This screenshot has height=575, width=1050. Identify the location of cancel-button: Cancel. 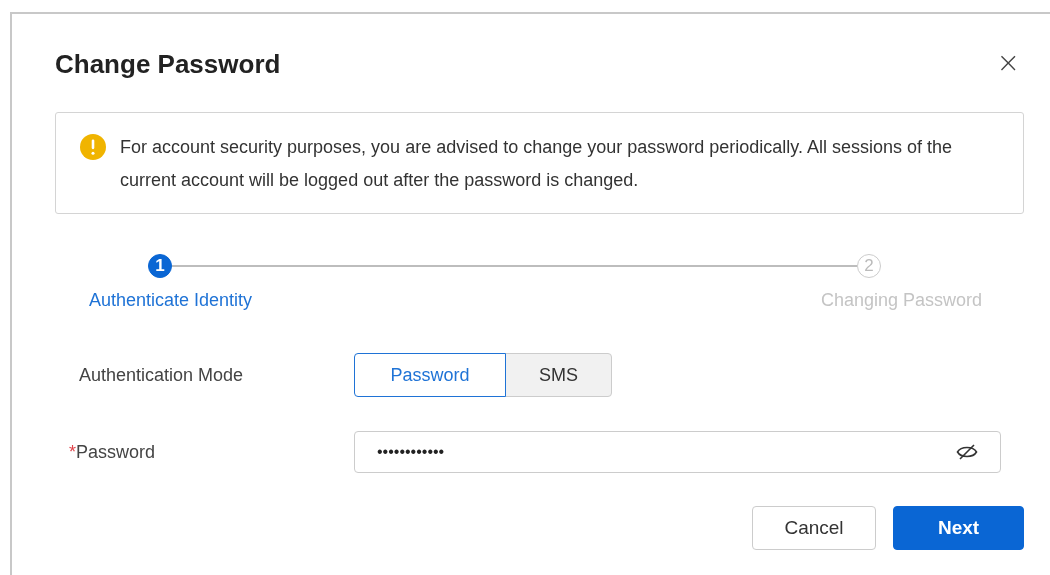
(814, 528).